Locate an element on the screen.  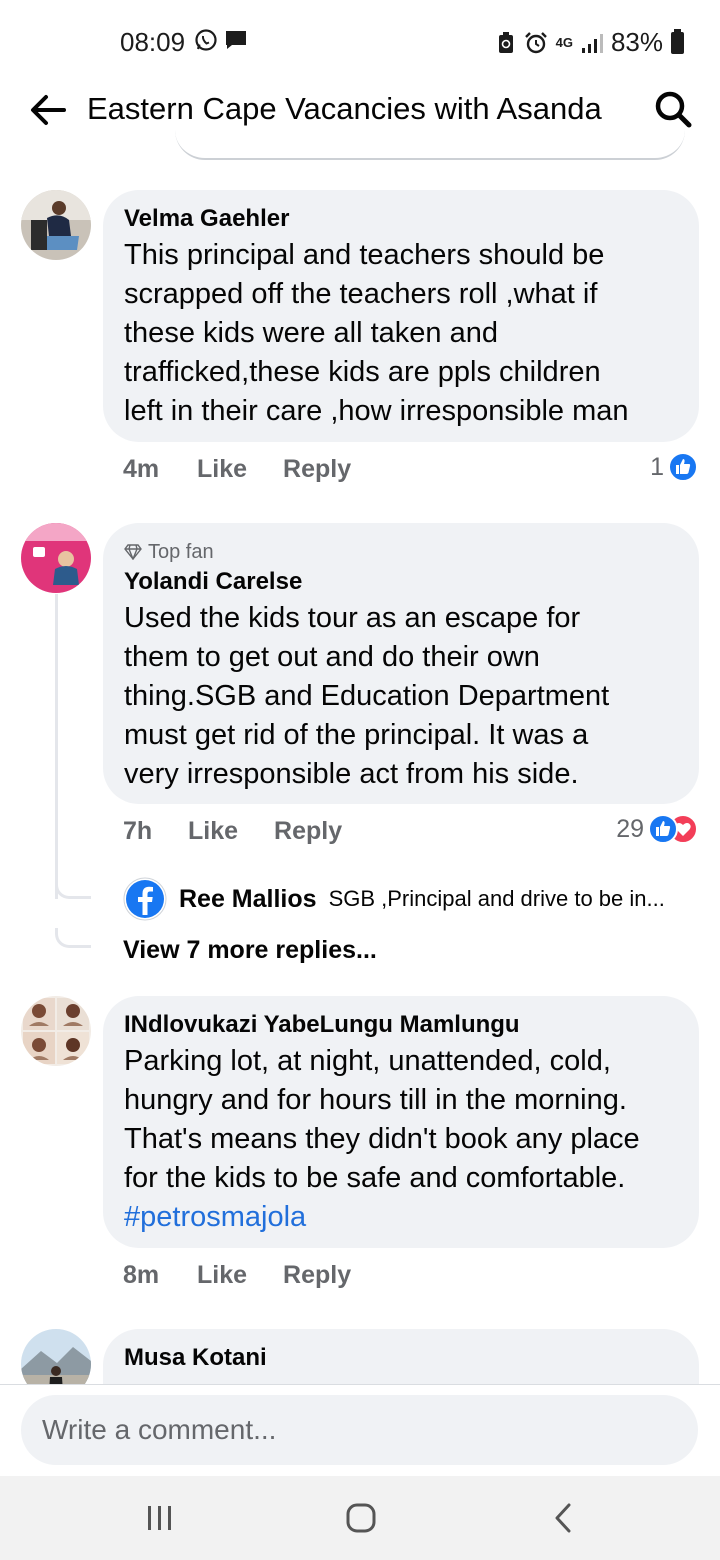
previous-comment-edge is located at coordinates (430, 145).